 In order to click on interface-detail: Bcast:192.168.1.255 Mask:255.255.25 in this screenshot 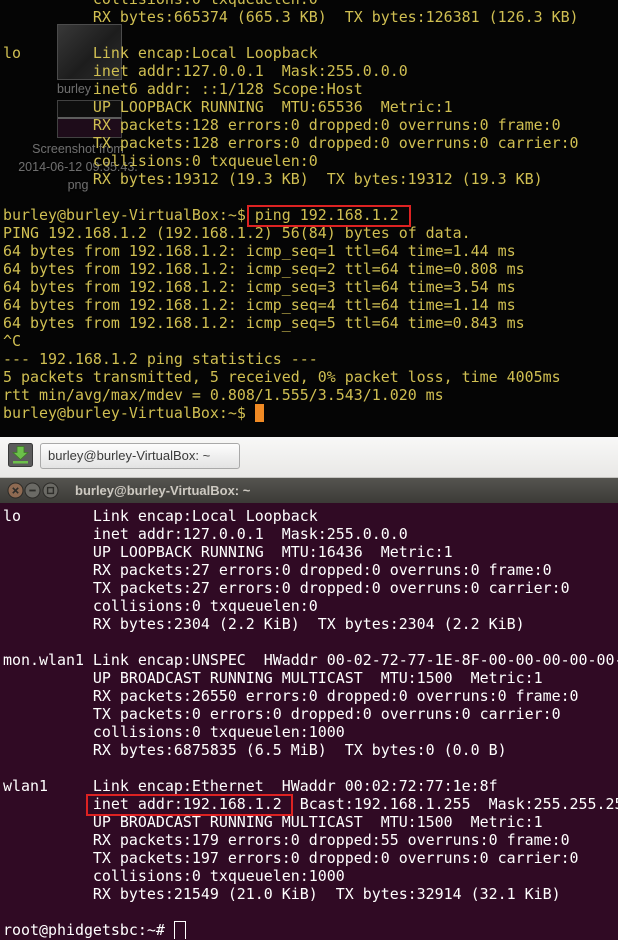, I will do `click(458, 804)`.